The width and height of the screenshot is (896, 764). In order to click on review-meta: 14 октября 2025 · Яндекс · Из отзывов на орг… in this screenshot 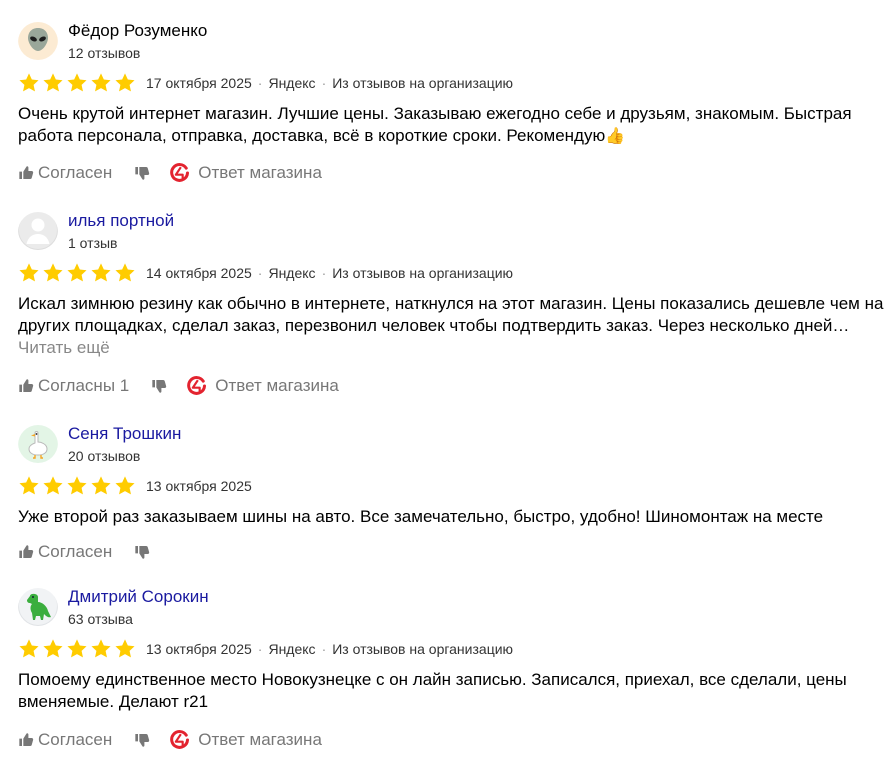, I will do `click(265, 273)`.